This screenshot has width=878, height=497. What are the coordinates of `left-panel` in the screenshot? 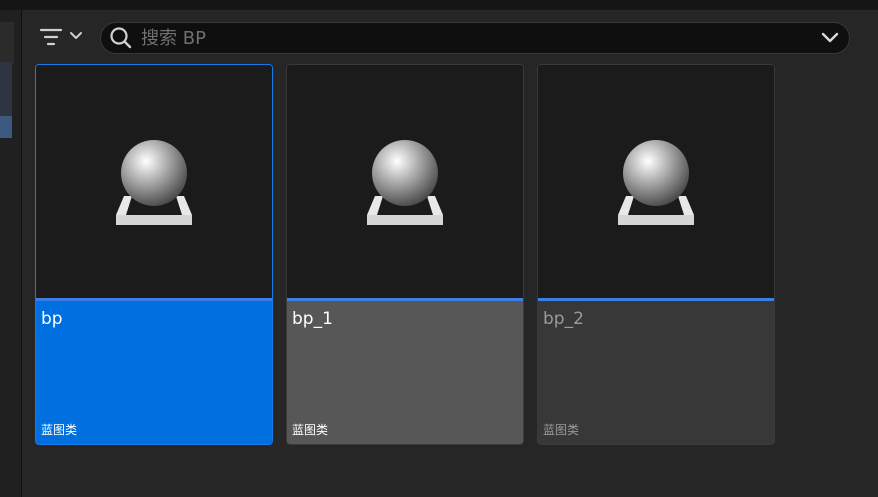 It's located at (11, 253).